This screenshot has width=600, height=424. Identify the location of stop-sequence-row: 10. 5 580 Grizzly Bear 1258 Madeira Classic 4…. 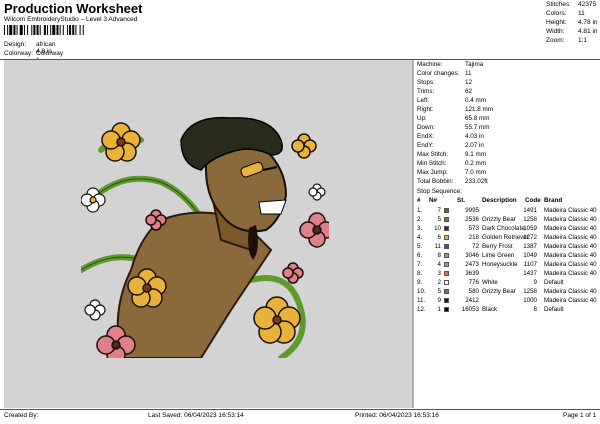
(508, 292).